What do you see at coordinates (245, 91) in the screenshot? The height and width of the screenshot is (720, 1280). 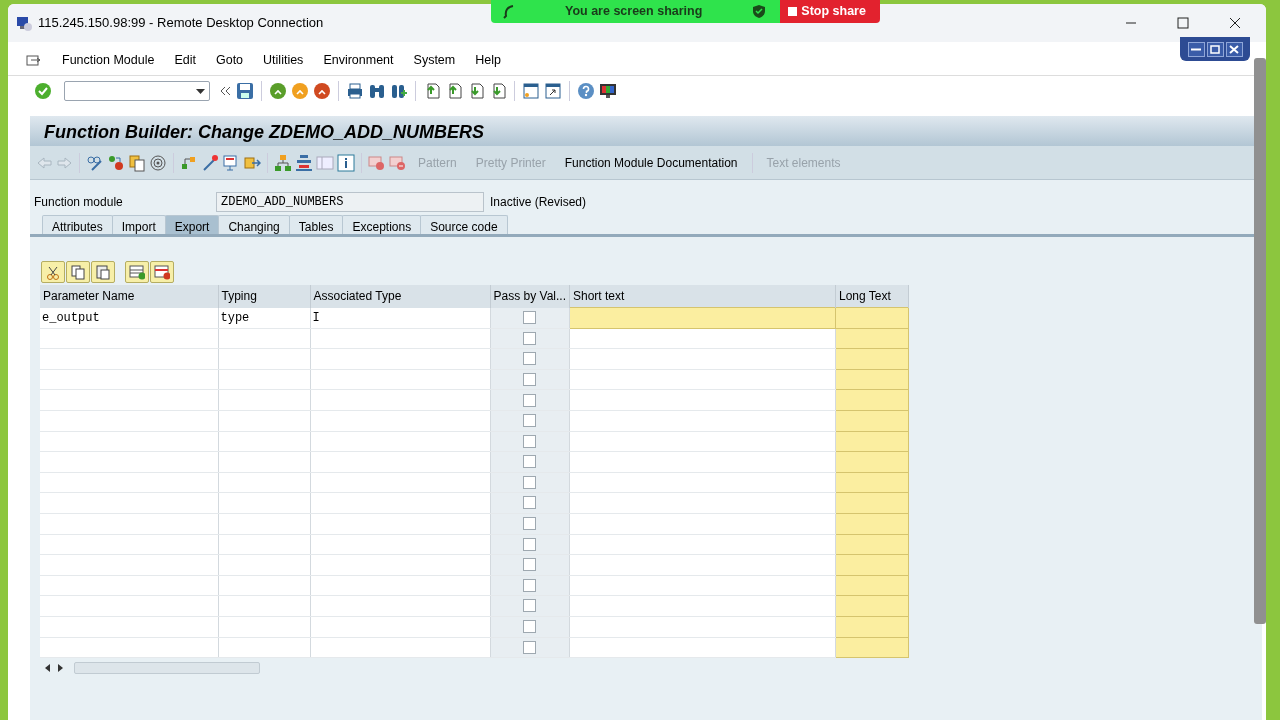 I see `save-icon` at bounding box center [245, 91].